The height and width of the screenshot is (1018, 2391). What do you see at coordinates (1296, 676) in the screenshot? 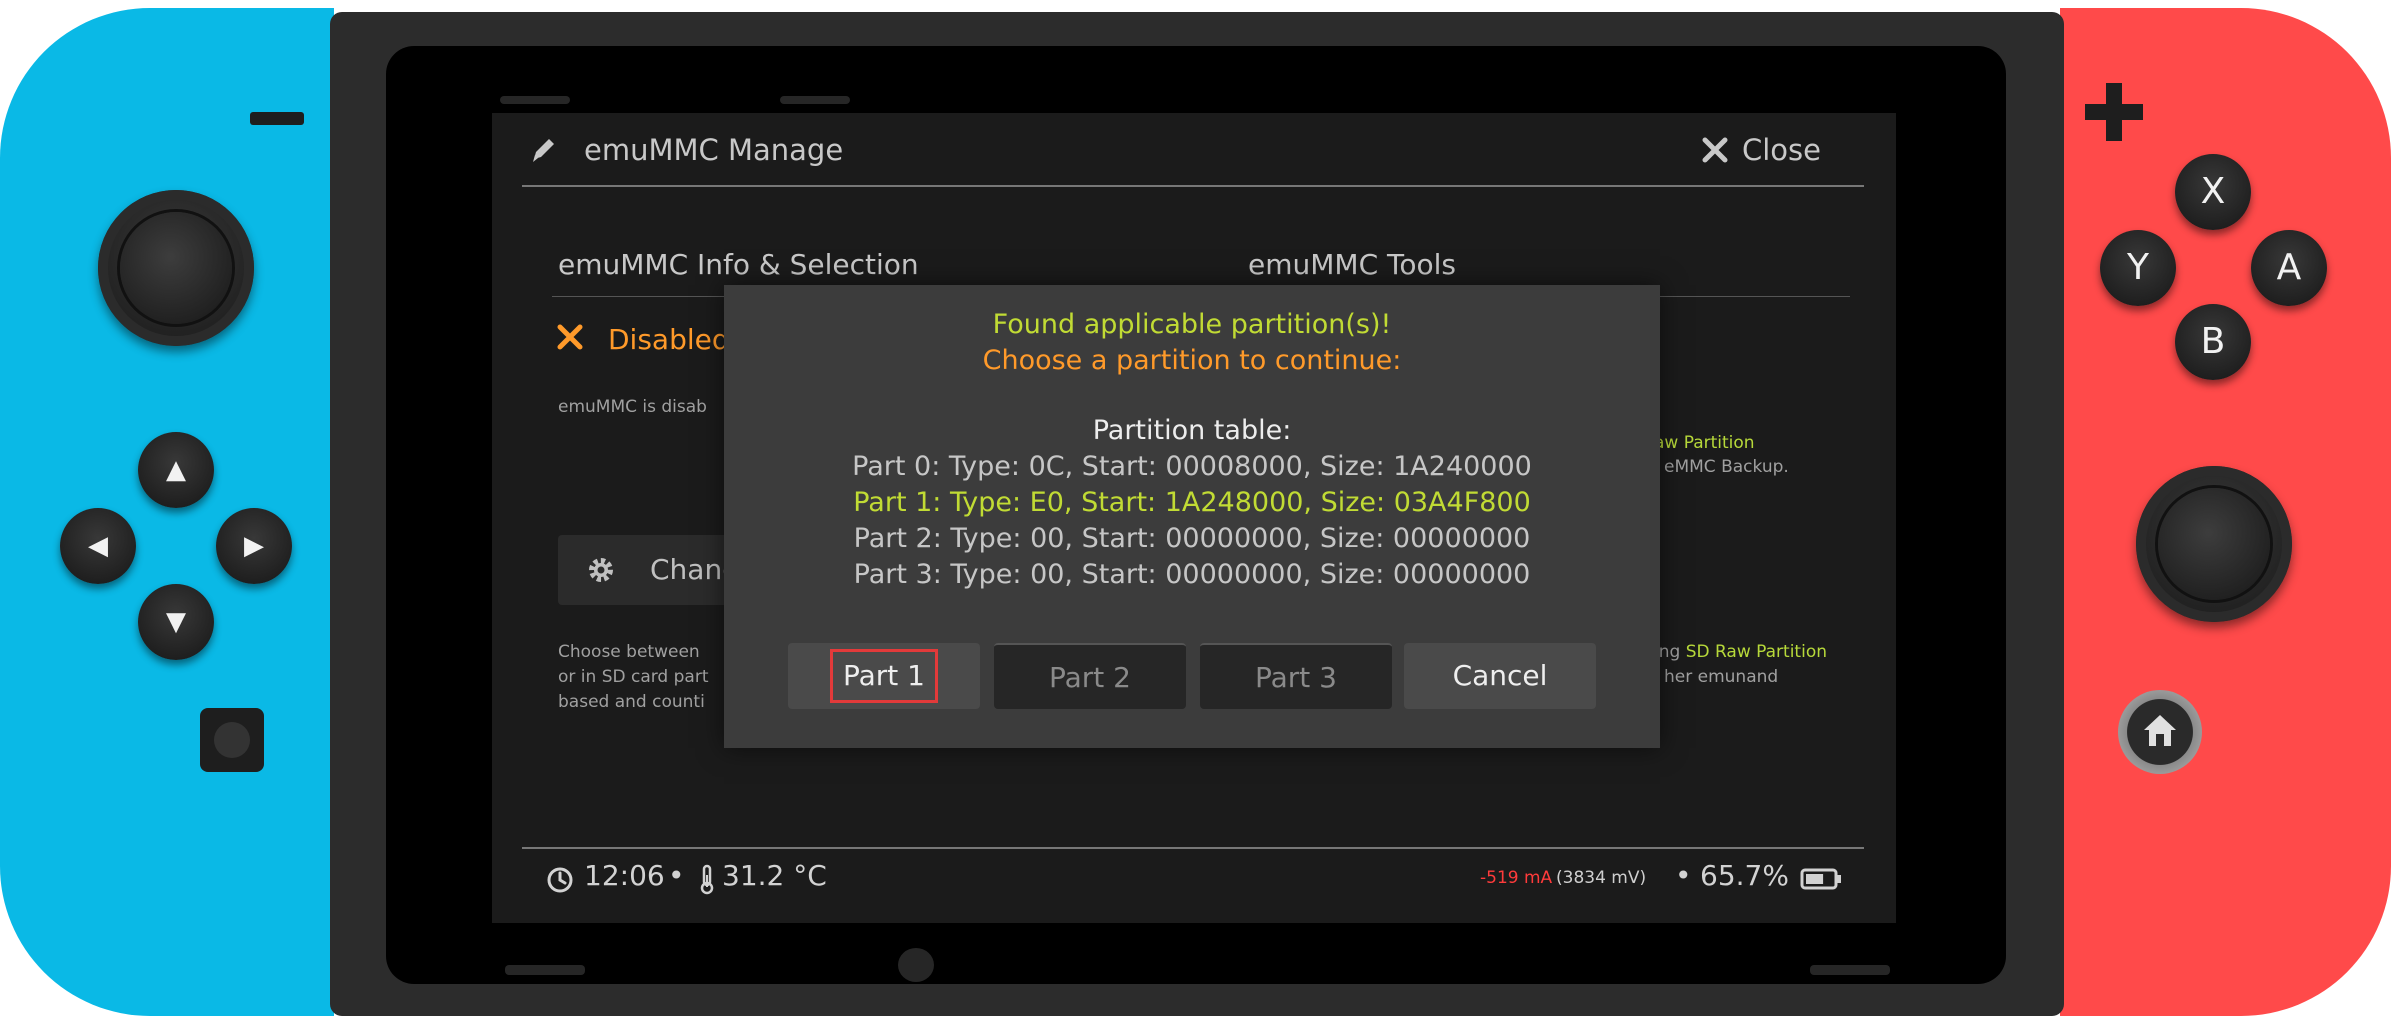
I see `part-3-button: Part 3` at bounding box center [1296, 676].